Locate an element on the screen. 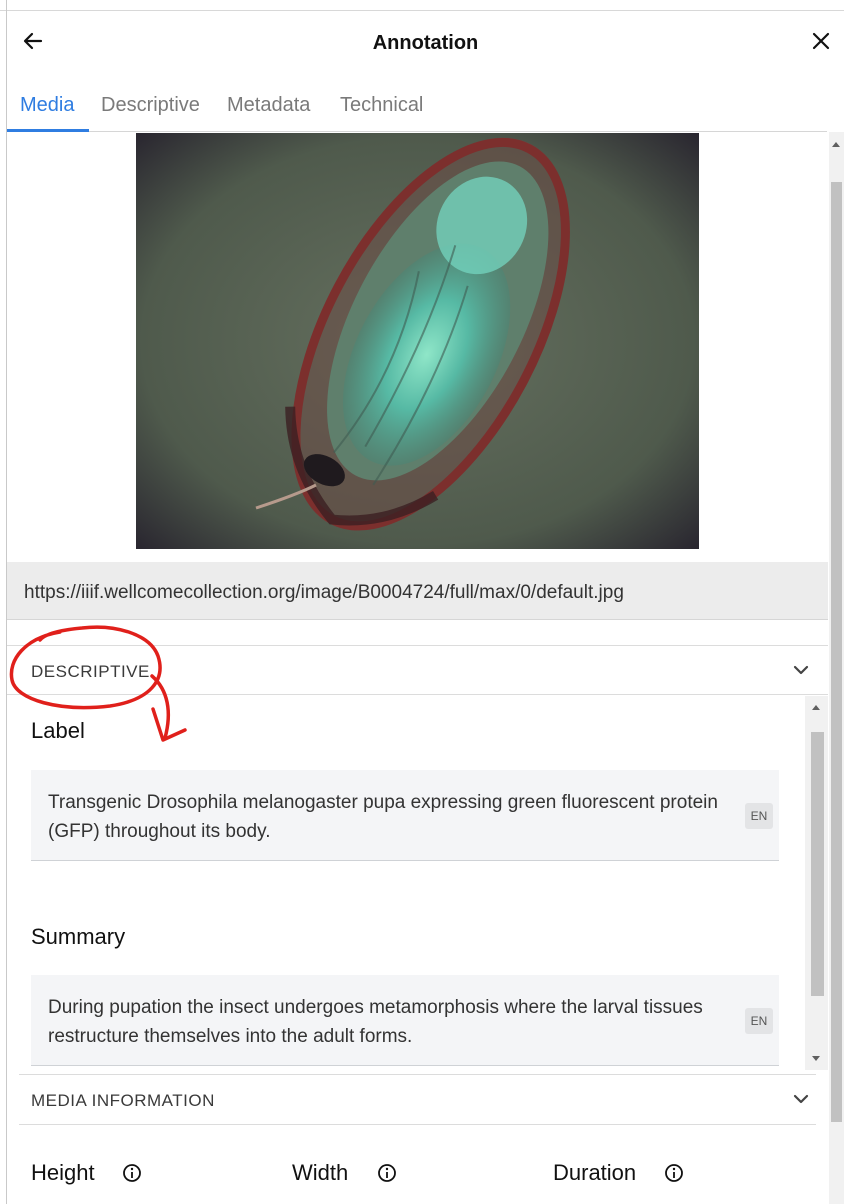 The width and height of the screenshot is (844, 1204). panel-title: Annotation is located at coordinates (425, 43).